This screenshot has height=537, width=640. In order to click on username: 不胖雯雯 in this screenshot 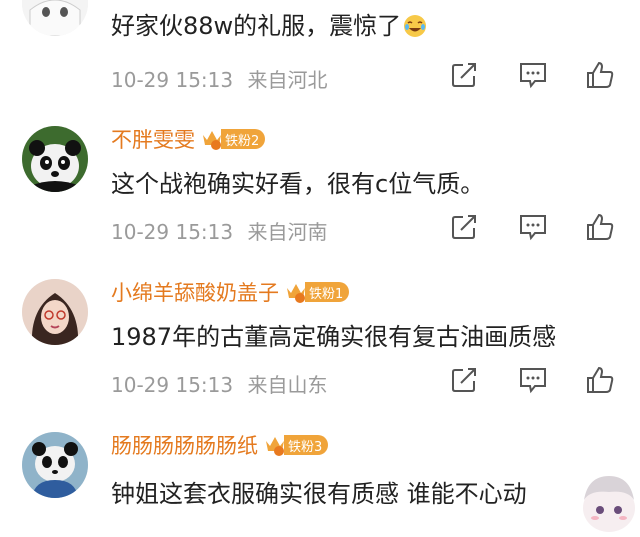, I will do `click(153, 139)`.